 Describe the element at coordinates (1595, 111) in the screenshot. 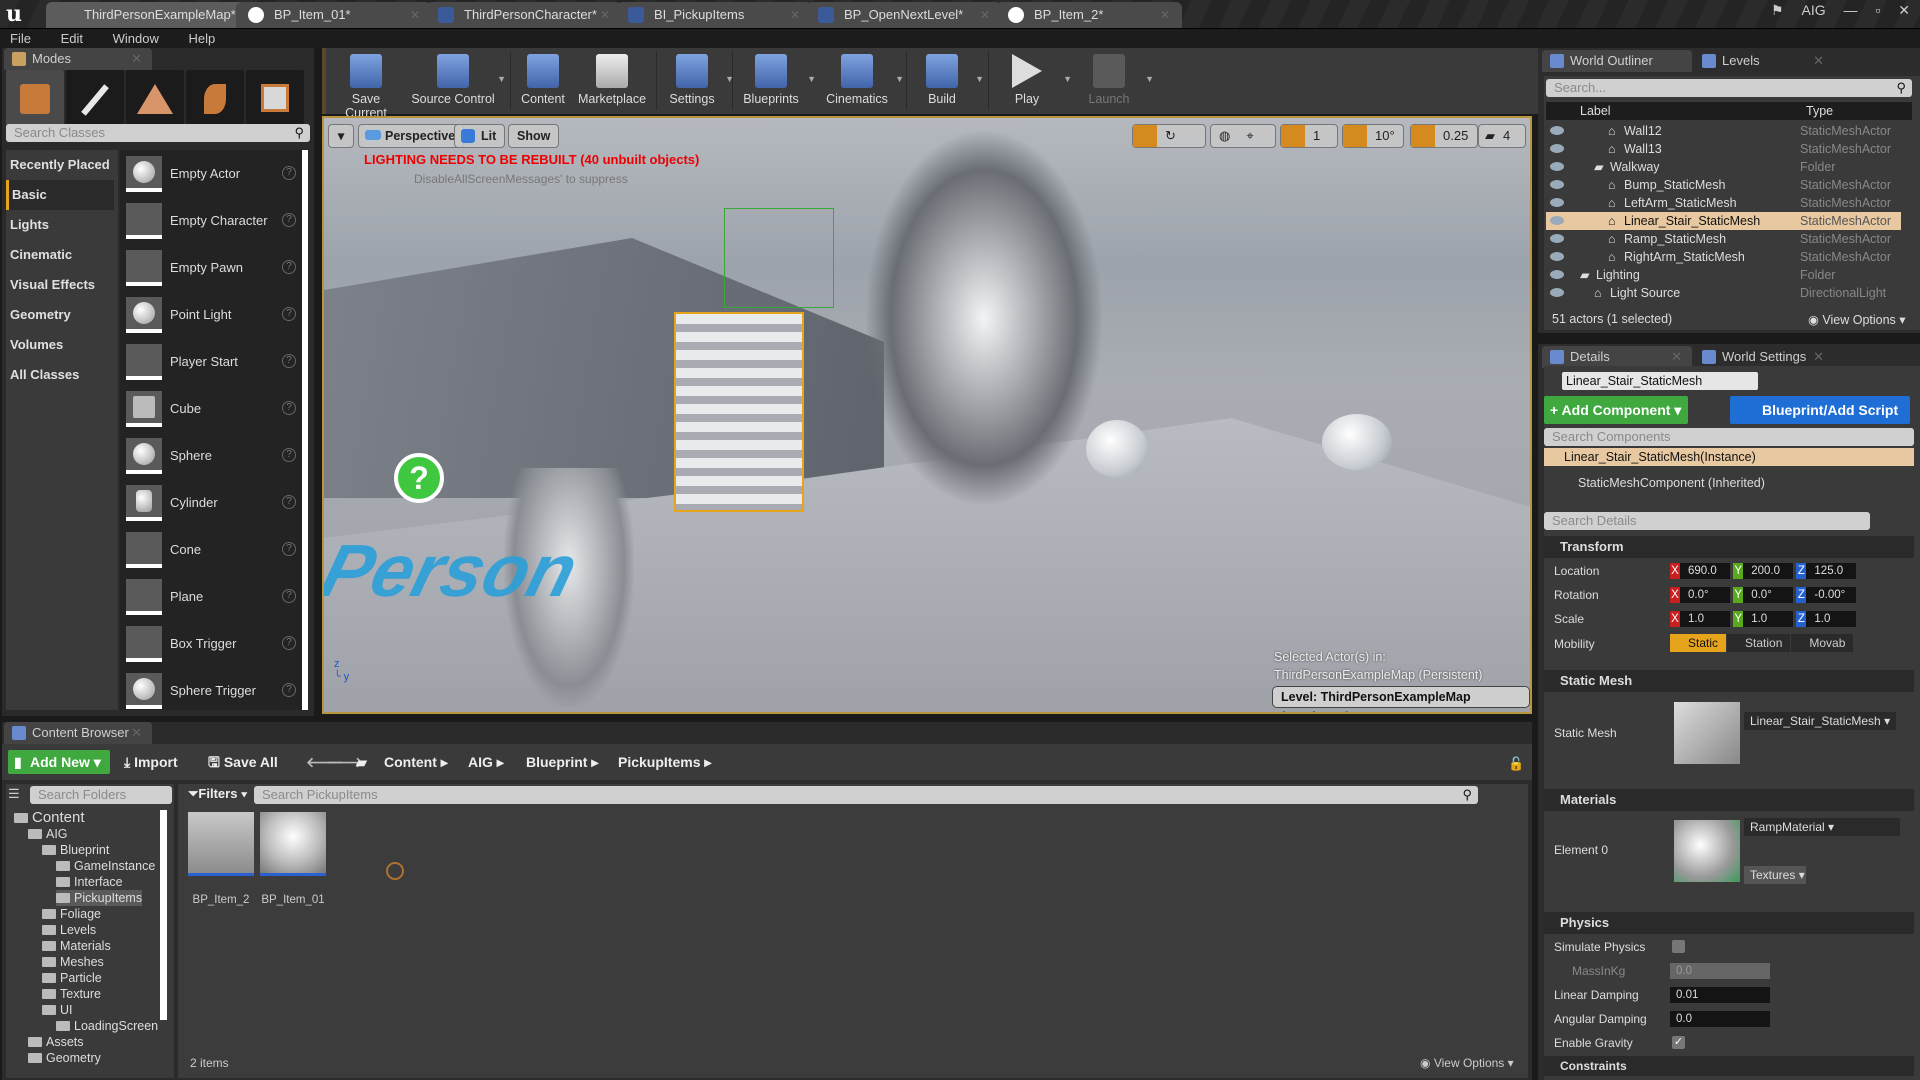

I see `column-label: Label` at that location.